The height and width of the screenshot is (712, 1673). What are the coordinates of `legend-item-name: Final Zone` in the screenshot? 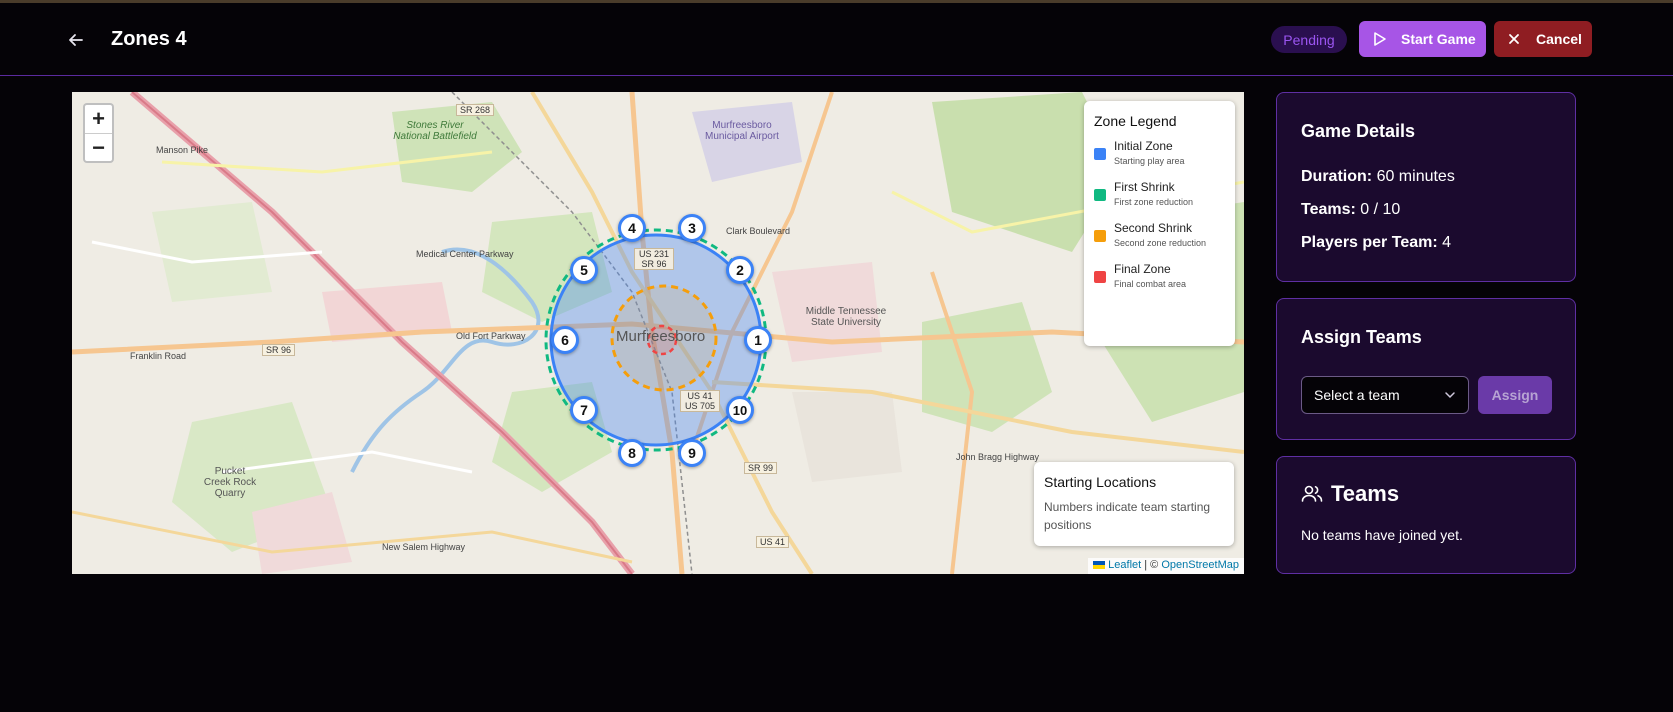 It's located at (1142, 269).